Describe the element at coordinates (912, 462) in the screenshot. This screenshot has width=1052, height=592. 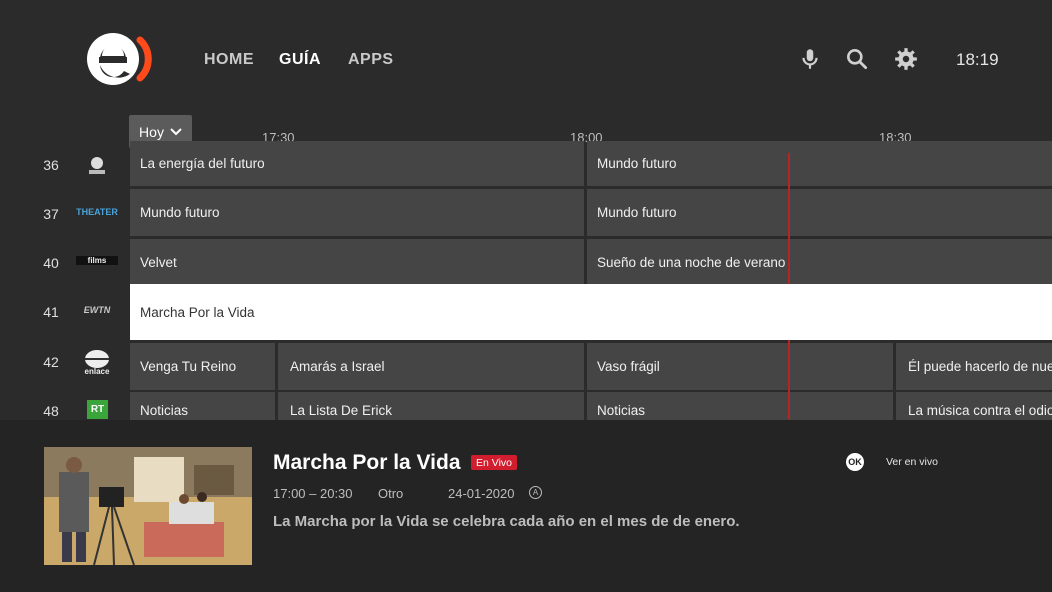
I see `watch-live-action: Ver en vivo` at that location.